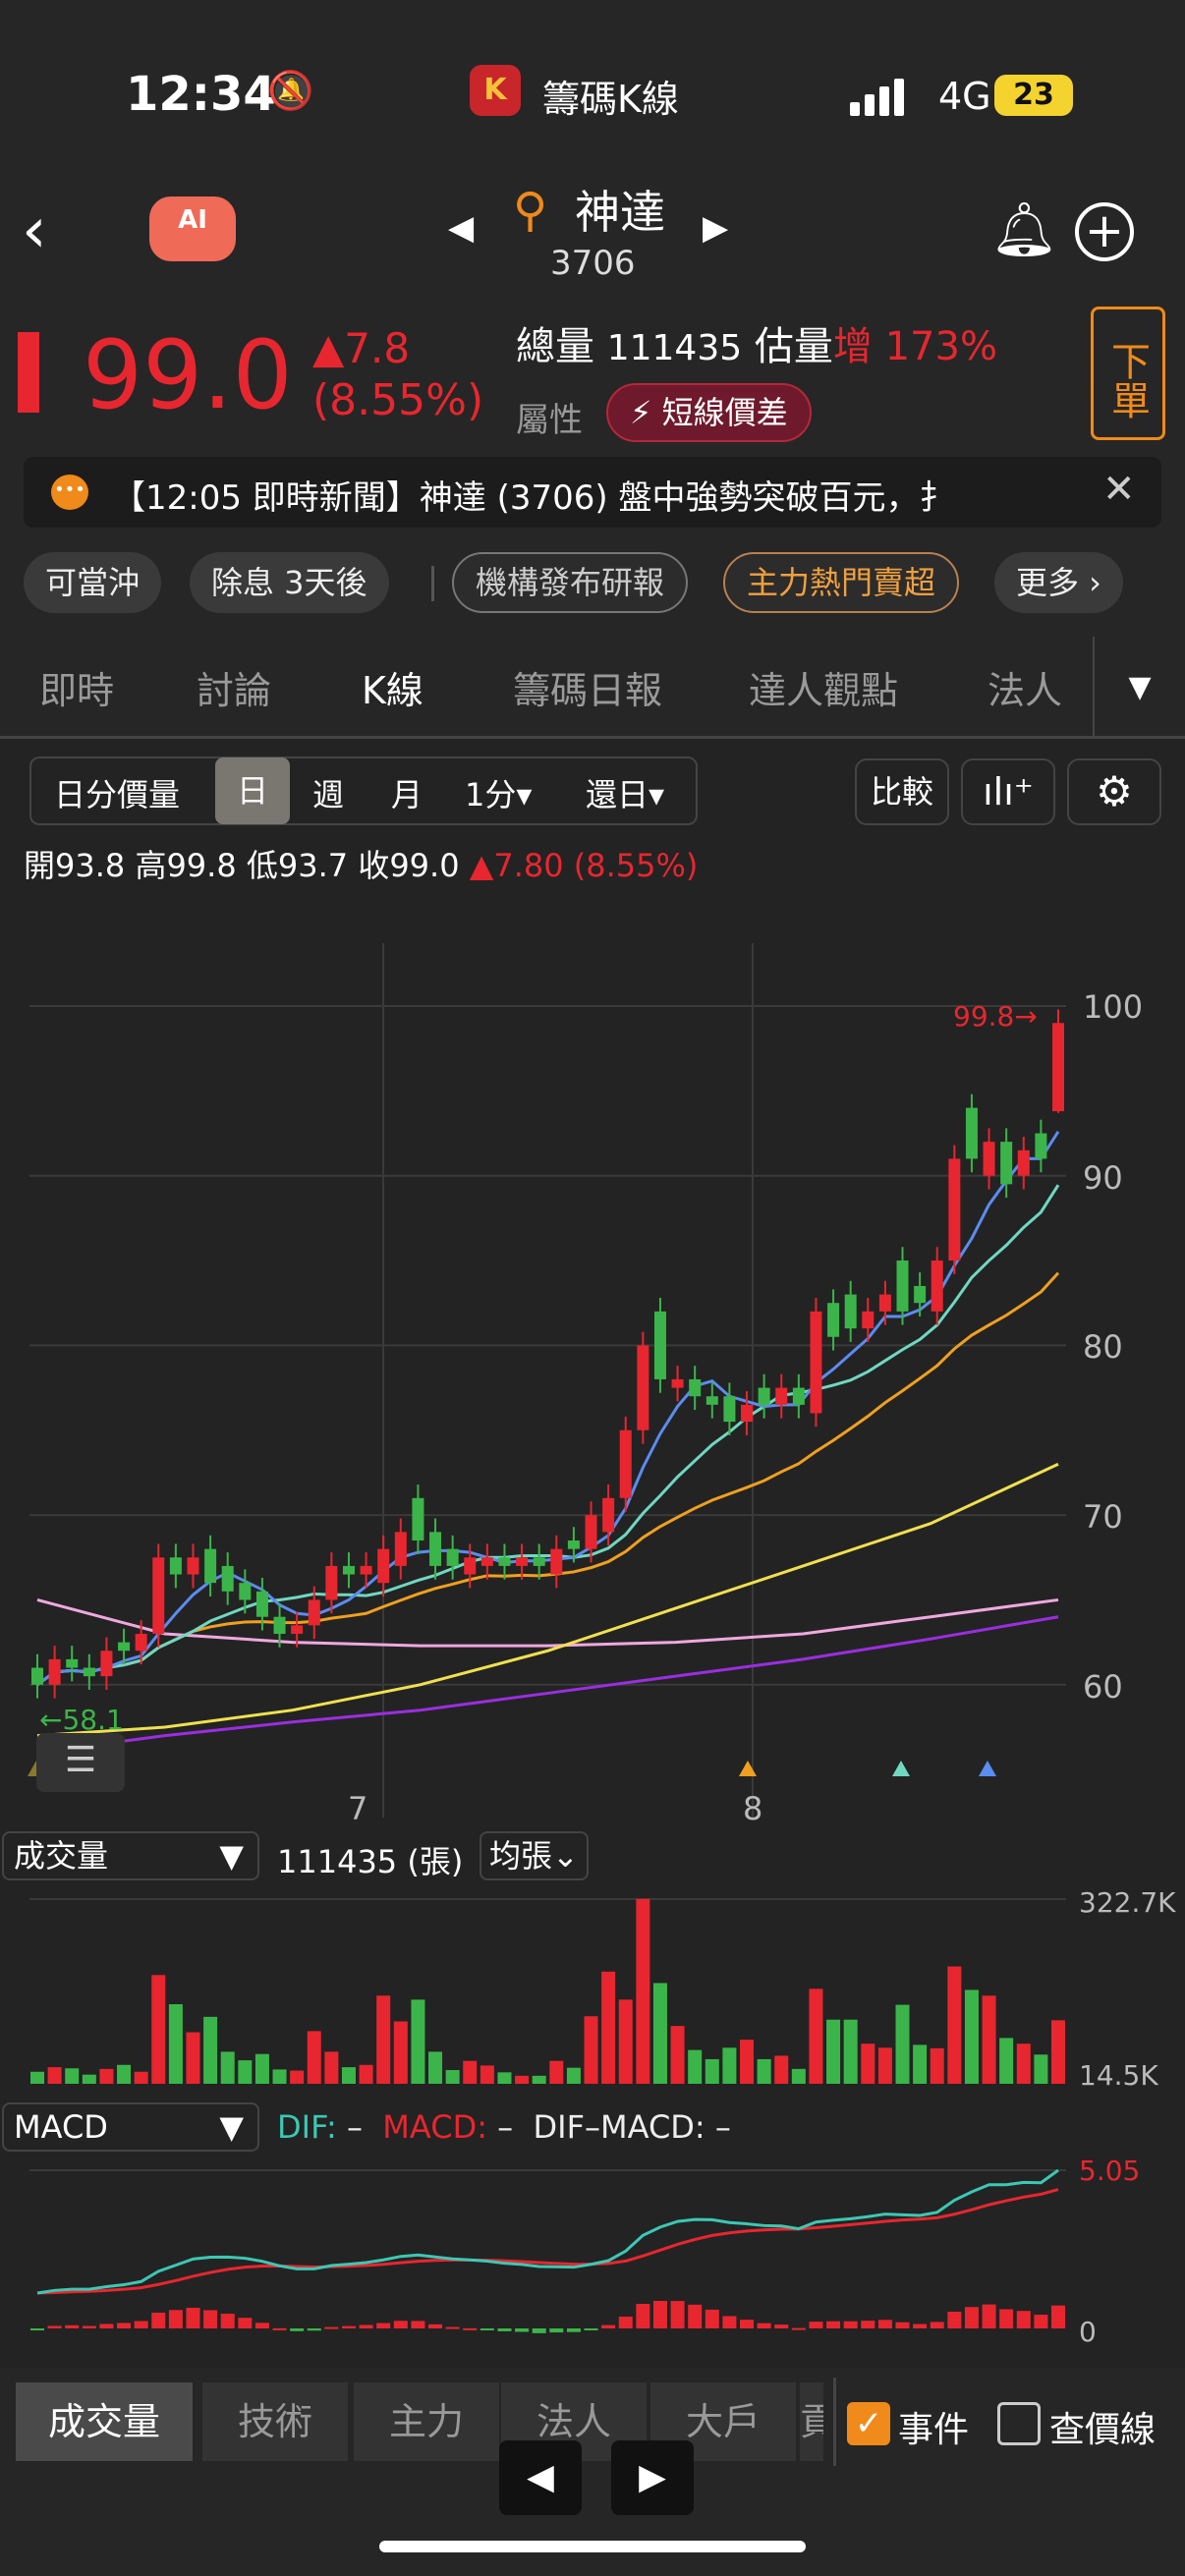 The image size is (1185, 2576). Describe the element at coordinates (427, 2421) in the screenshot. I see `bottom-tab-main-force: 主力` at that location.